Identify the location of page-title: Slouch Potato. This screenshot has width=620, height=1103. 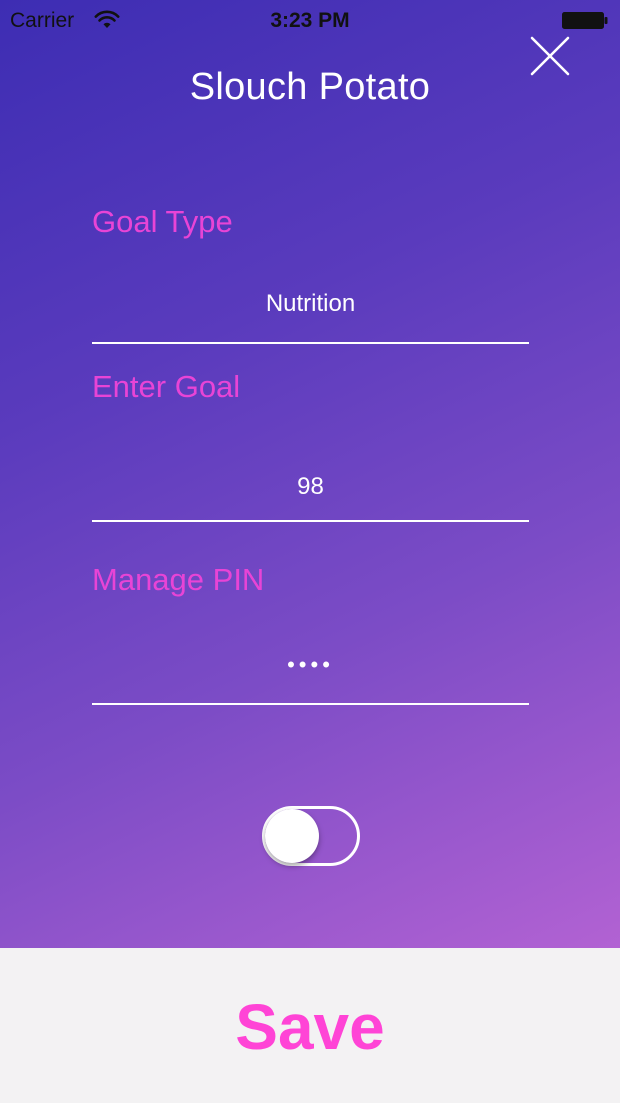
(310, 87).